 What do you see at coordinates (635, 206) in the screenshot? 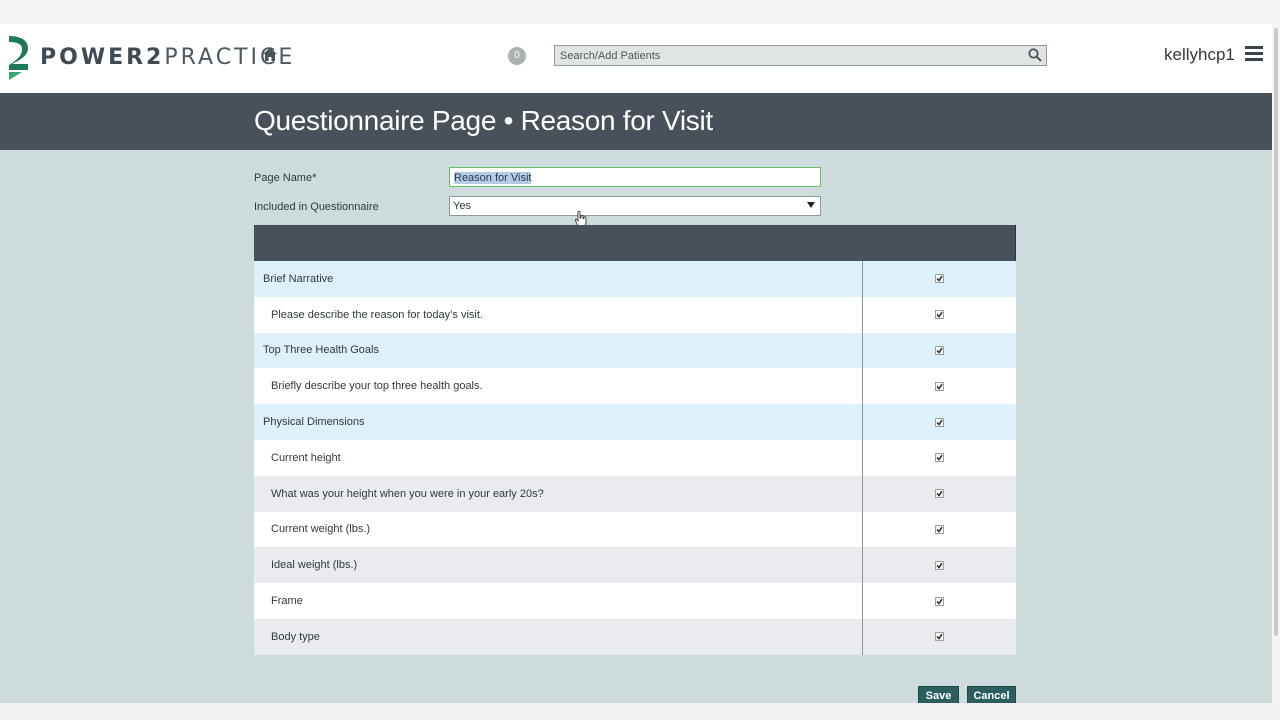
I see `included-in-questionnaire-select: Yes` at bounding box center [635, 206].